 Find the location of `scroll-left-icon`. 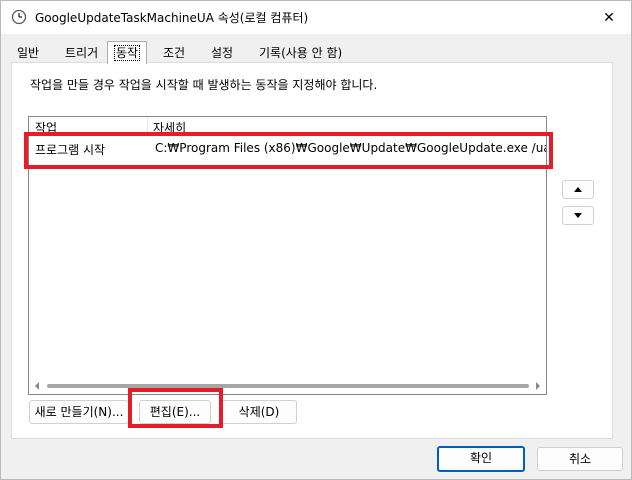

scroll-left-icon is located at coordinates (37, 385).